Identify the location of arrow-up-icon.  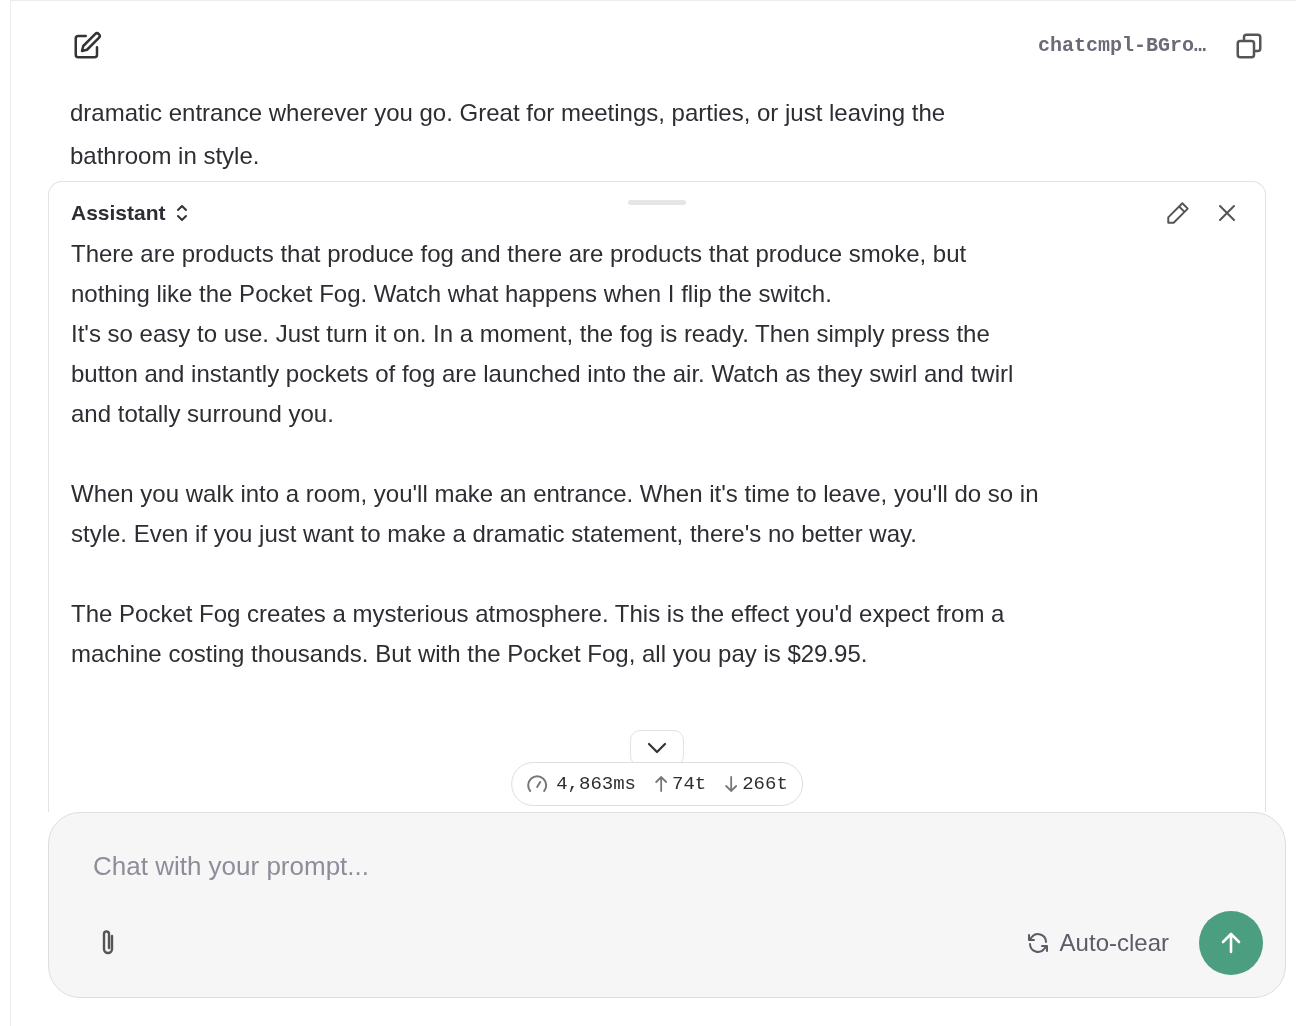
(661, 783).